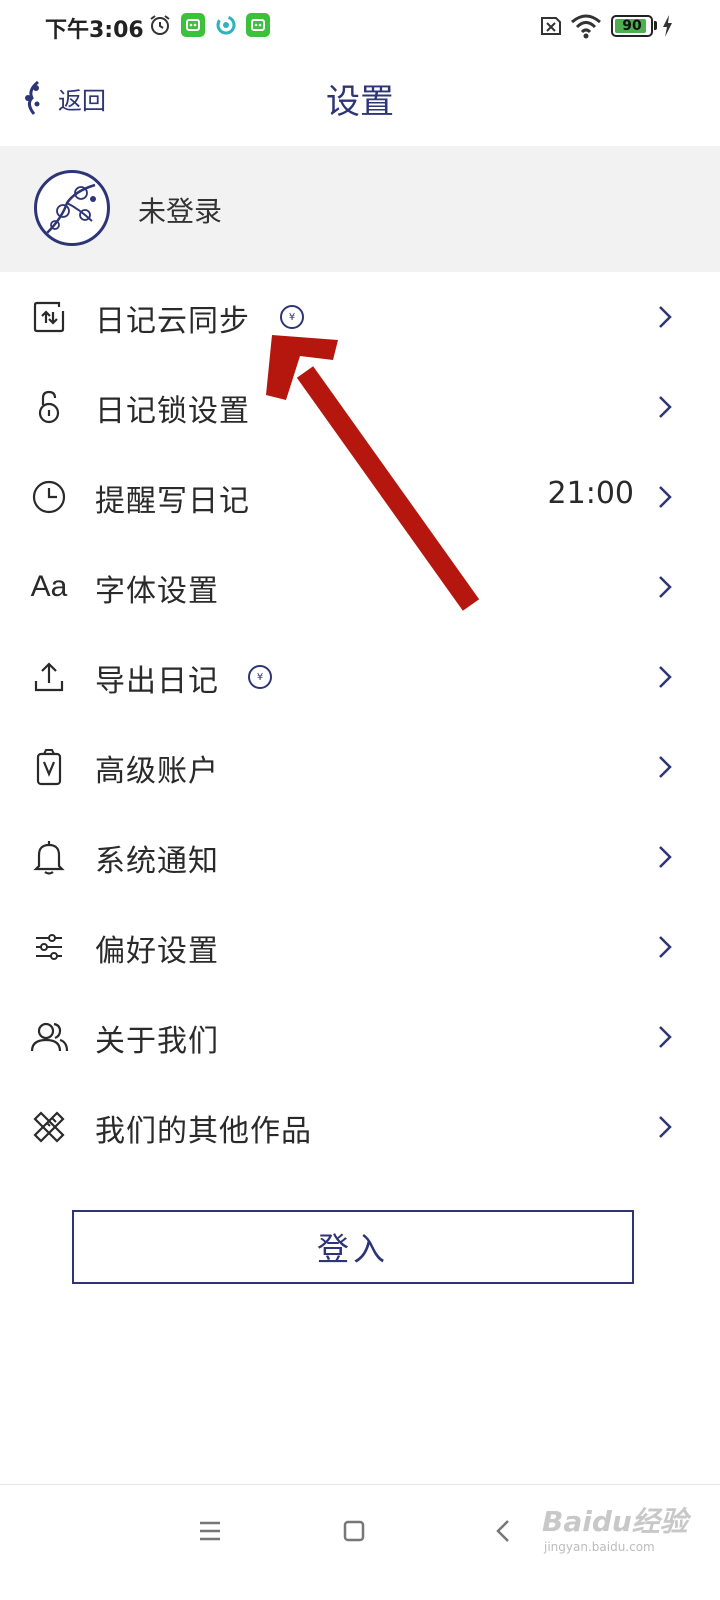  I want to click on profile-header: 未登录, so click(360, 209).